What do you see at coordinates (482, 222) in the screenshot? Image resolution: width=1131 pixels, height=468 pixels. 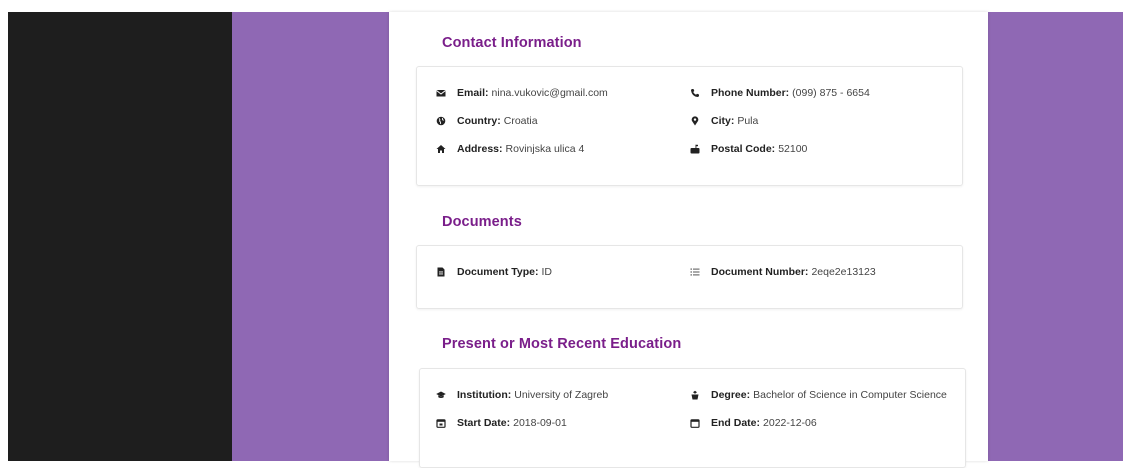 I see `documents-section-title: Documents` at bounding box center [482, 222].